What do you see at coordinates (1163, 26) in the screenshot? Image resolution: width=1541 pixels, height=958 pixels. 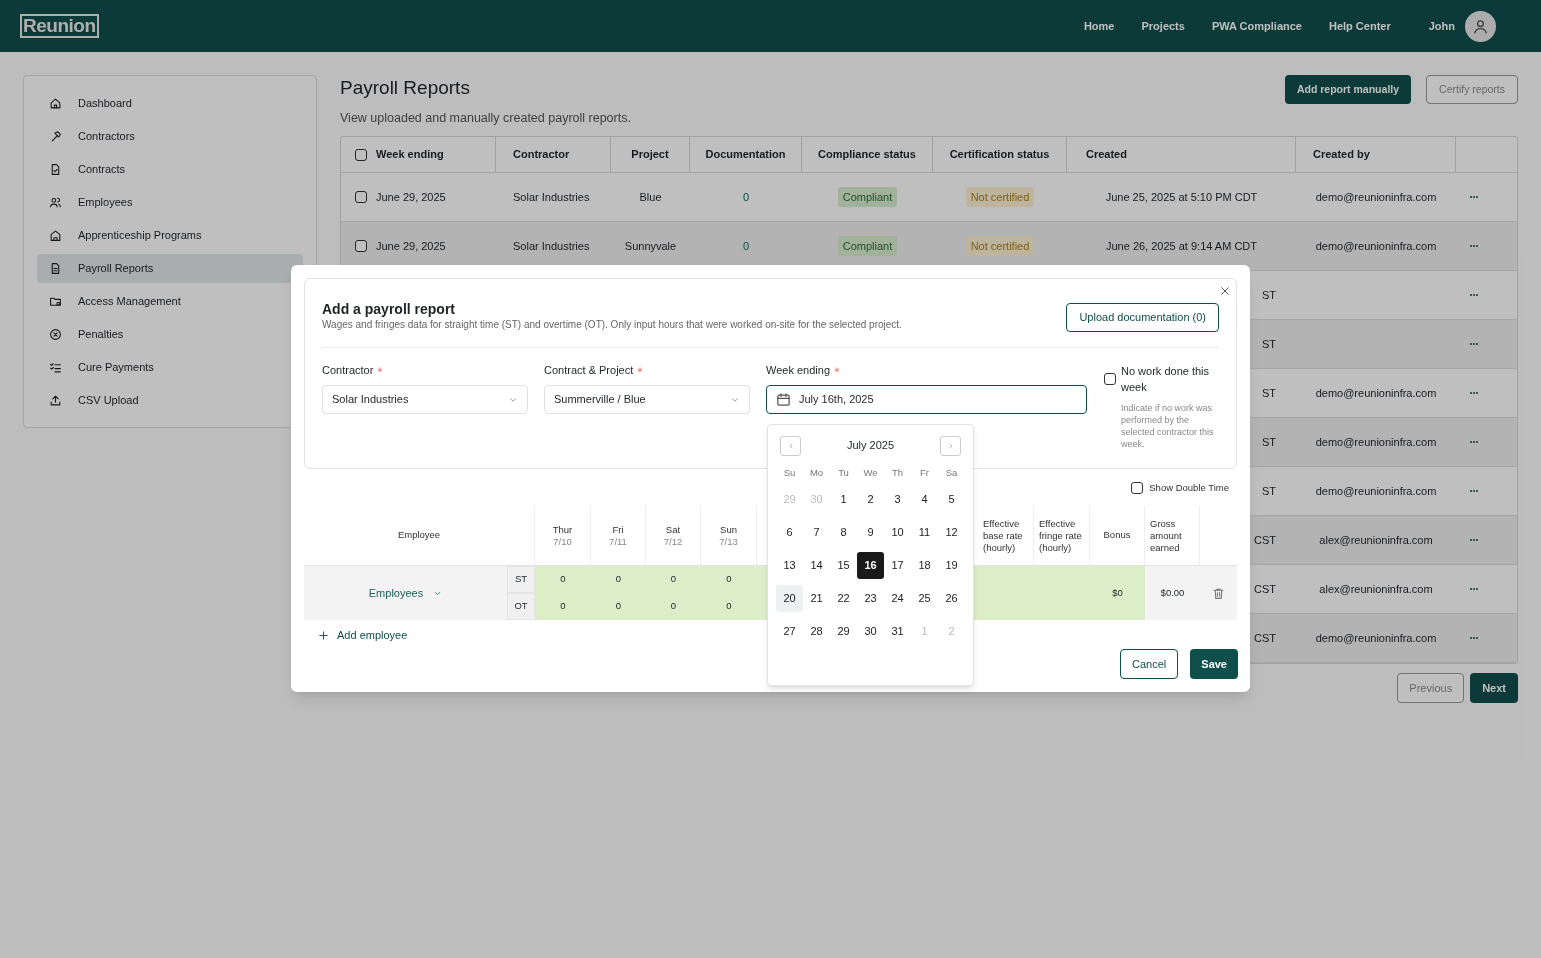 I see `nav-link: Projects` at bounding box center [1163, 26].